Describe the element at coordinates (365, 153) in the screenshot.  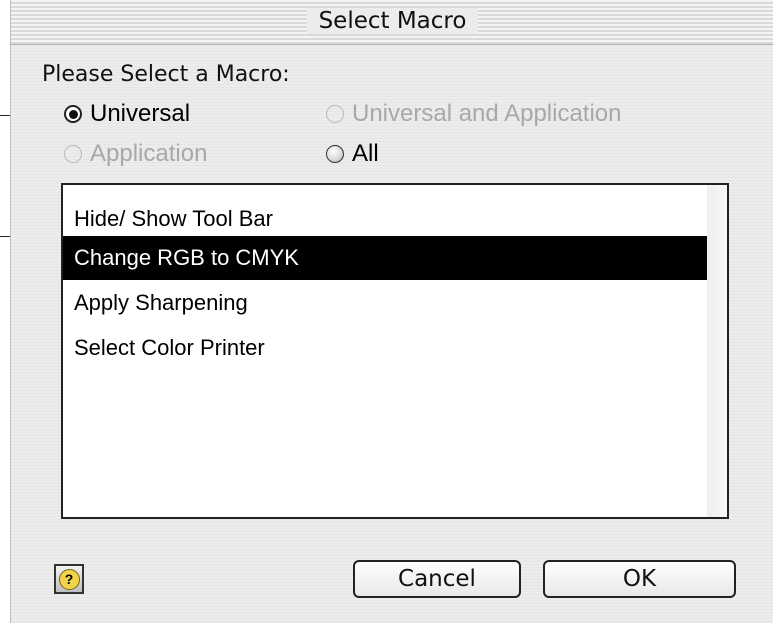
I see `radio-all-label: All` at that location.